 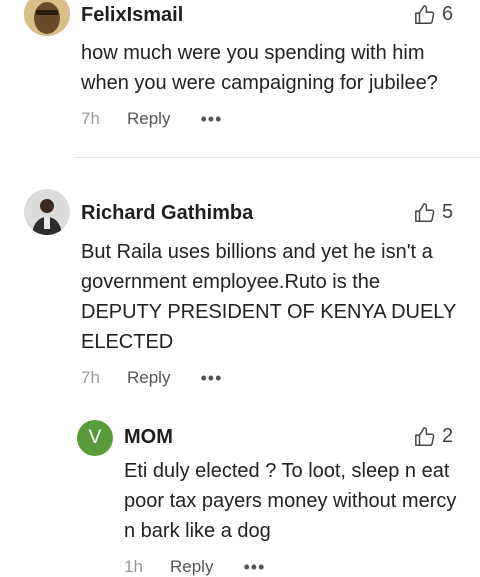 What do you see at coordinates (133, 566) in the screenshot?
I see `timestamp: 1h` at bounding box center [133, 566].